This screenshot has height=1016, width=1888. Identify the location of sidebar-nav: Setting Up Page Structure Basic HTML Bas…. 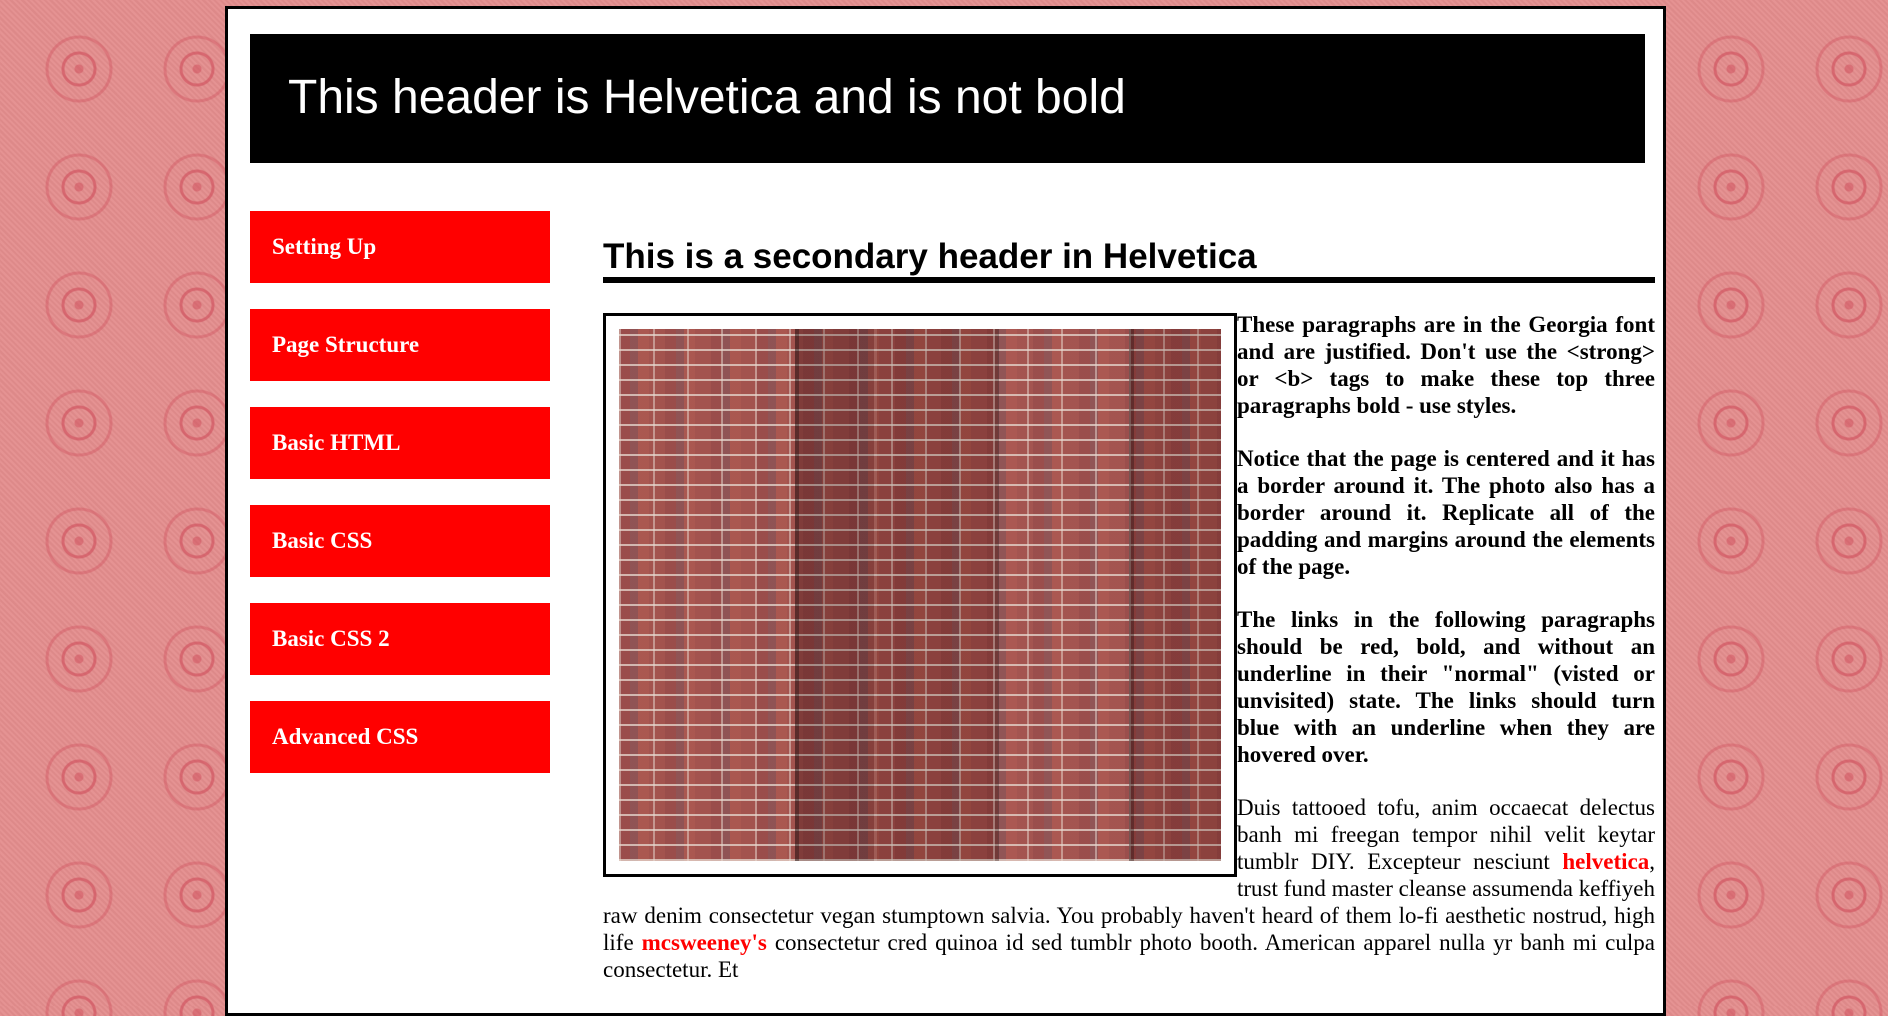
(400, 505).